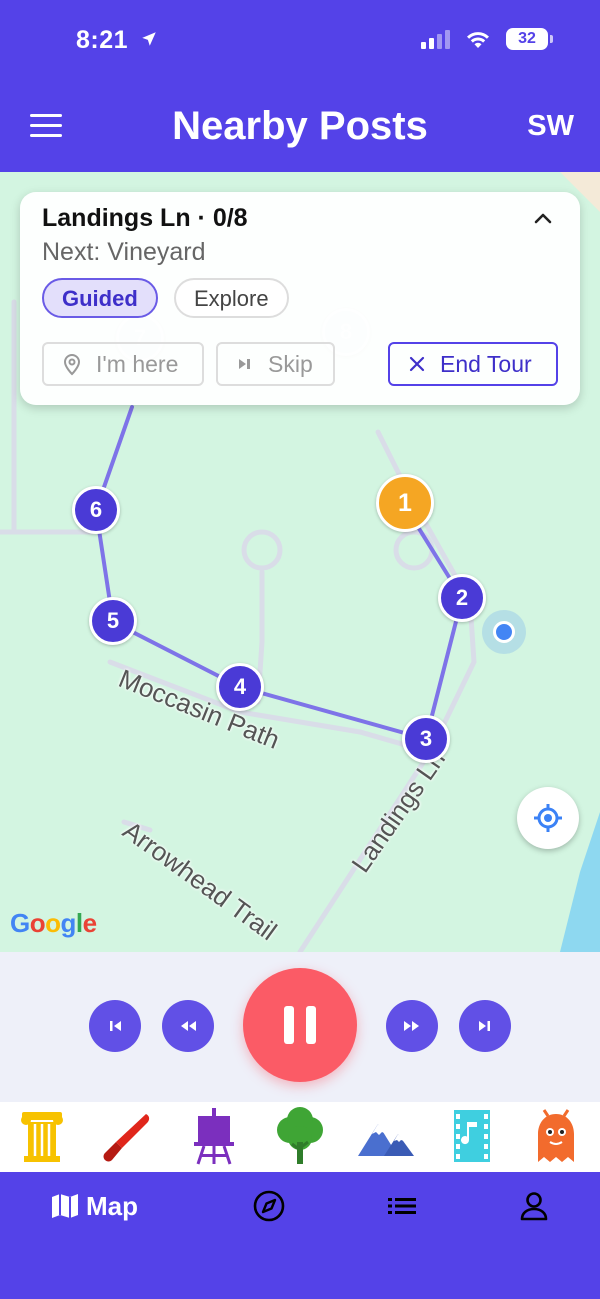 This screenshot has width=600, height=1299. Describe the element at coordinates (53, 923) in the screenshot. I see `google-logo: Google` at that location.